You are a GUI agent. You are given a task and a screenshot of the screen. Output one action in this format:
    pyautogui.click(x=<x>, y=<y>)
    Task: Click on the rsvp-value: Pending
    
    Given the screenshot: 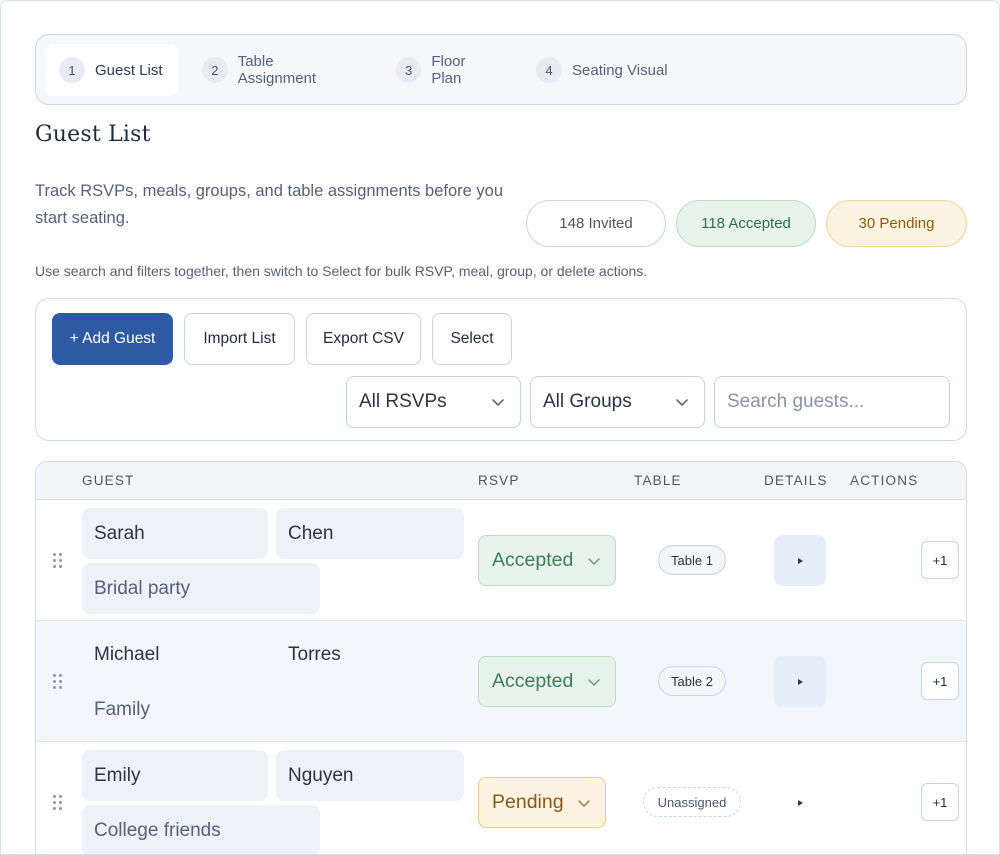 What is the action you would take?
    pyautogui.click(x=528, y=802)
    